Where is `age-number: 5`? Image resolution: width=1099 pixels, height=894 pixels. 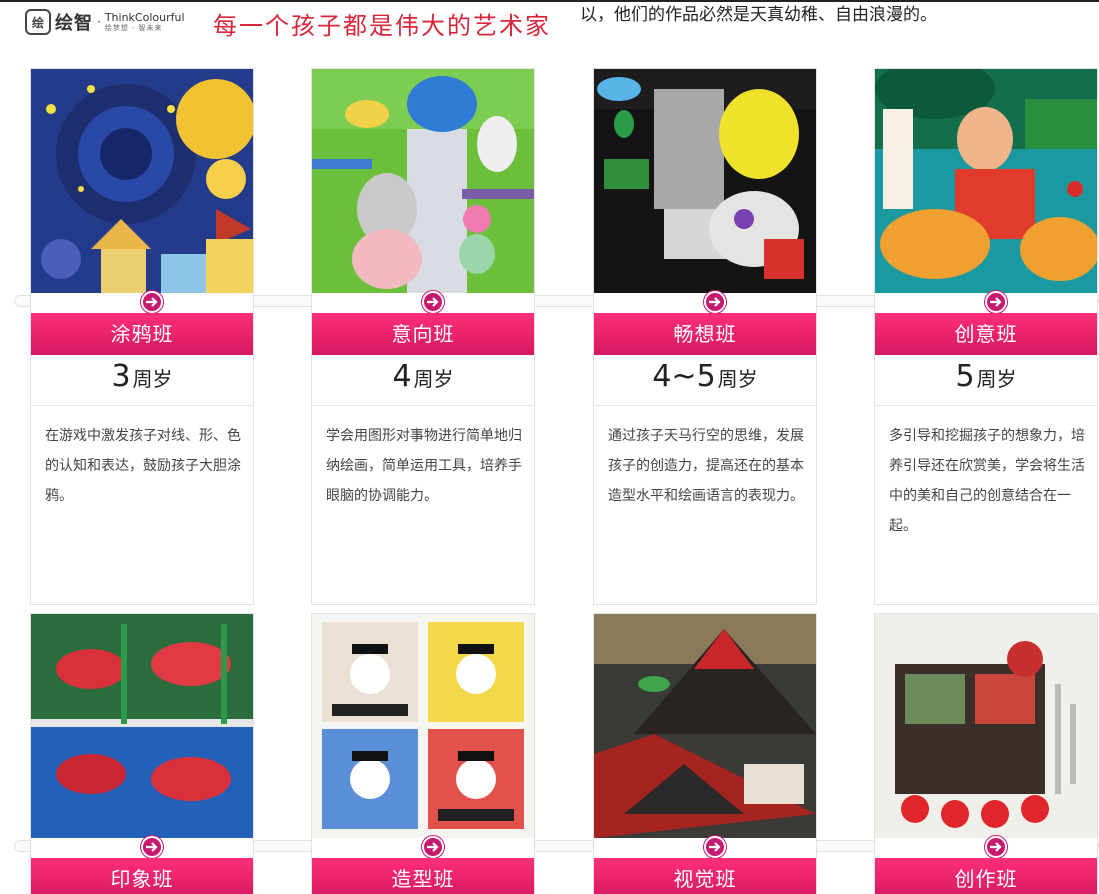 age-number: 5 is located at coordinates (965, 376).